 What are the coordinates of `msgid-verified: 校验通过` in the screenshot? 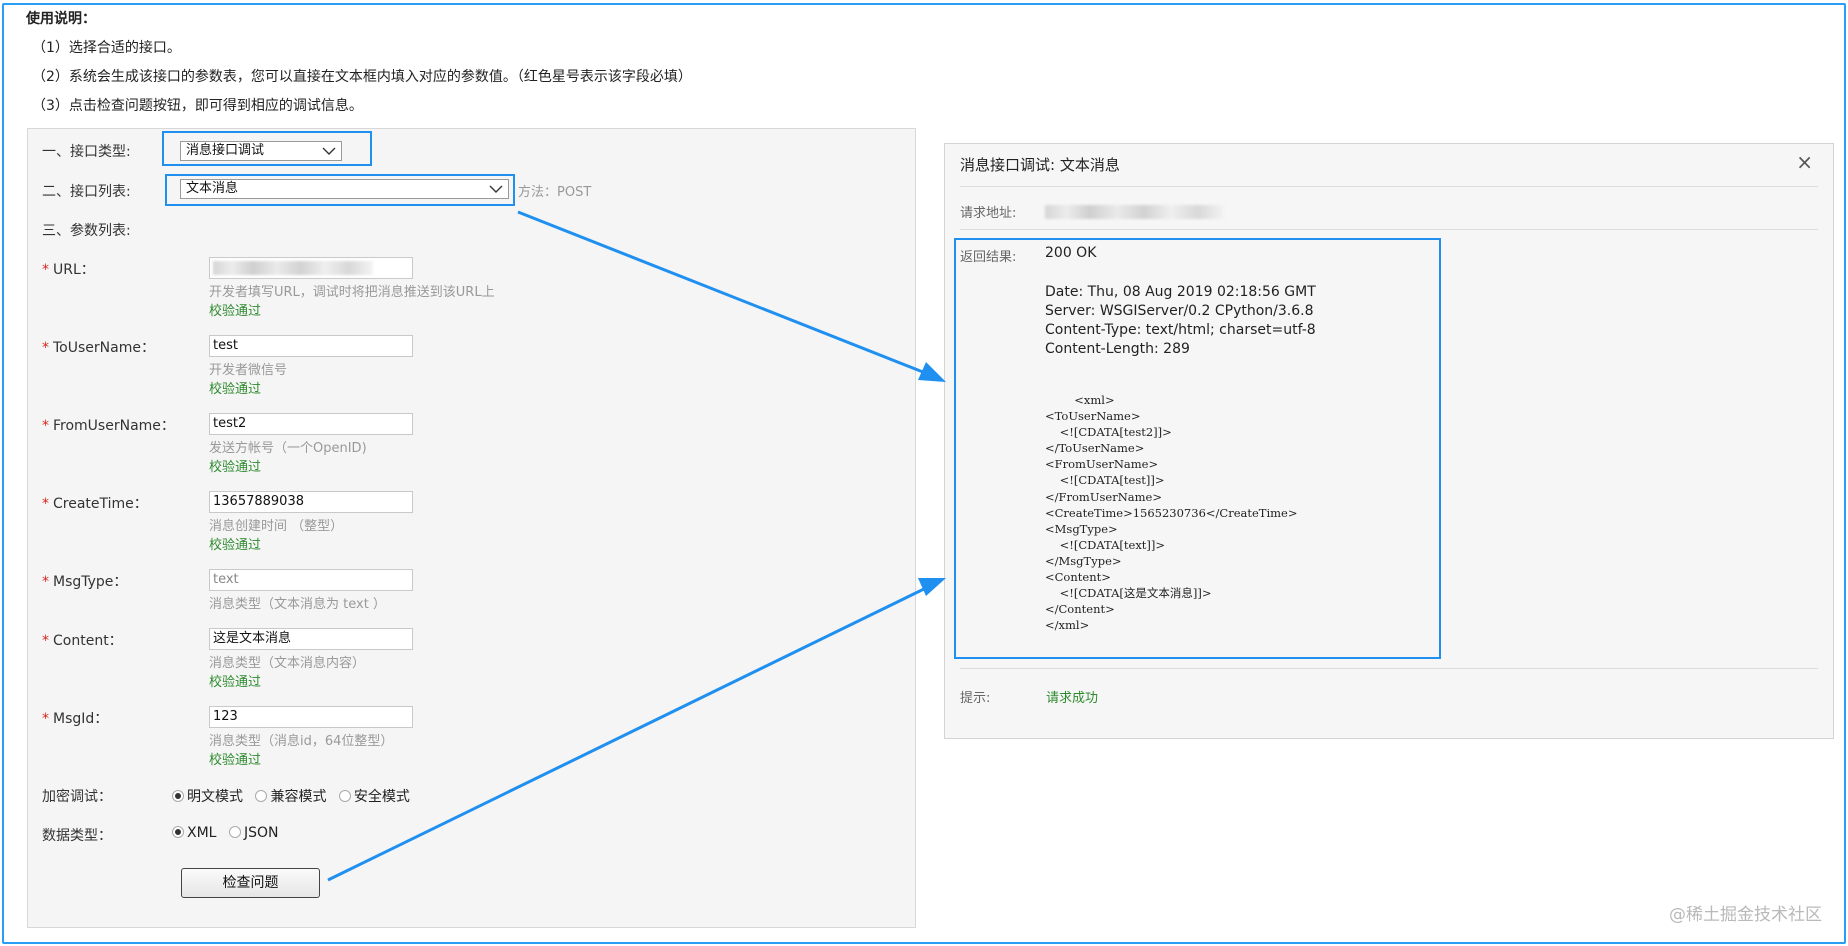 It's located at (235, 760).